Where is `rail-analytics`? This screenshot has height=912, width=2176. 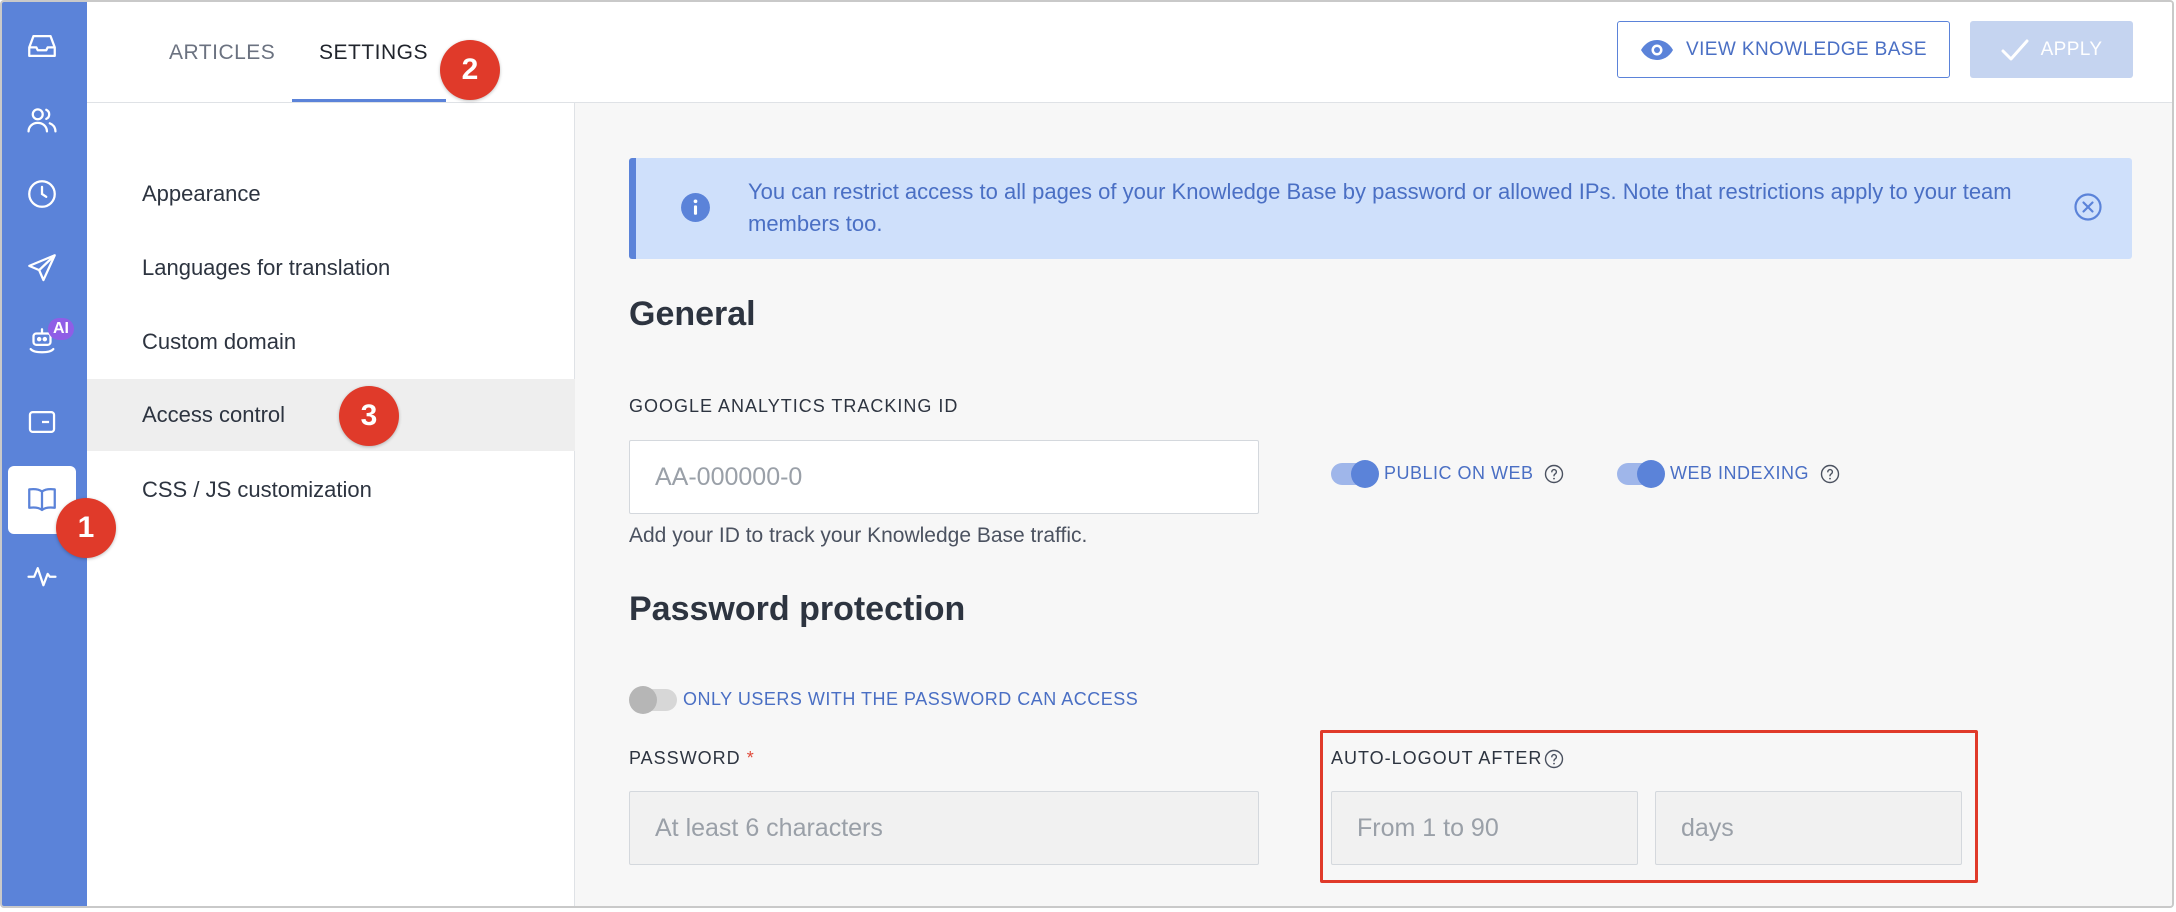 rail-analytics is located at coordinates (42, 576).